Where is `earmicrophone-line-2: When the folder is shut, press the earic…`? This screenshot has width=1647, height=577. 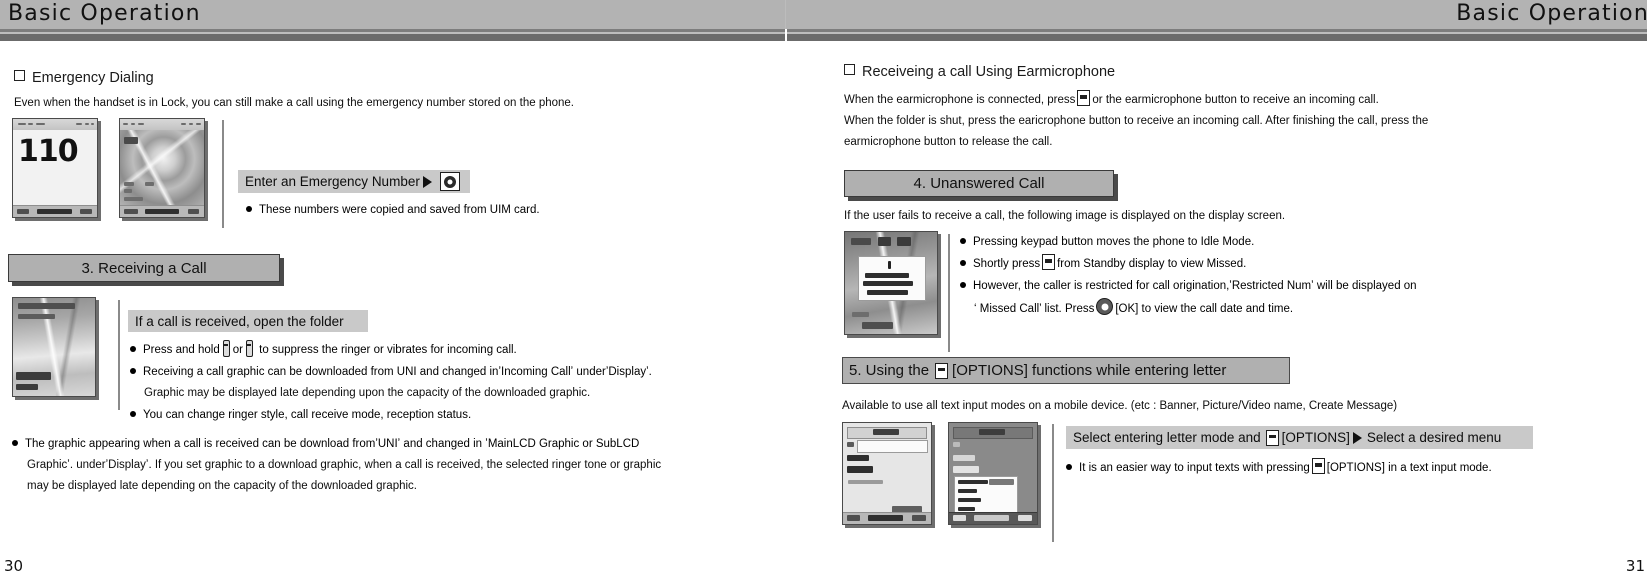 earmicrophone-line-2: When the folder is shut, press the earic… is located at coordinates (1136, 121).